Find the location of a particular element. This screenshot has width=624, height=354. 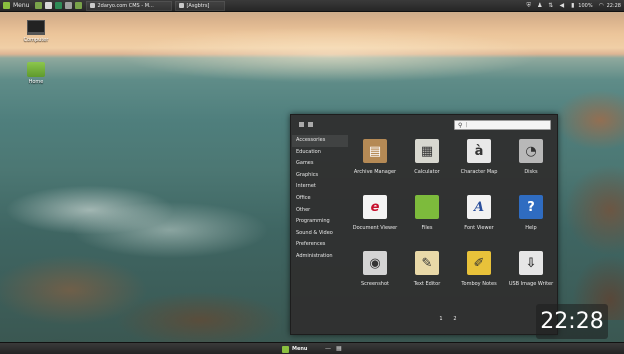

wifi-icon: ◠ is located at coordinates (601, 5).